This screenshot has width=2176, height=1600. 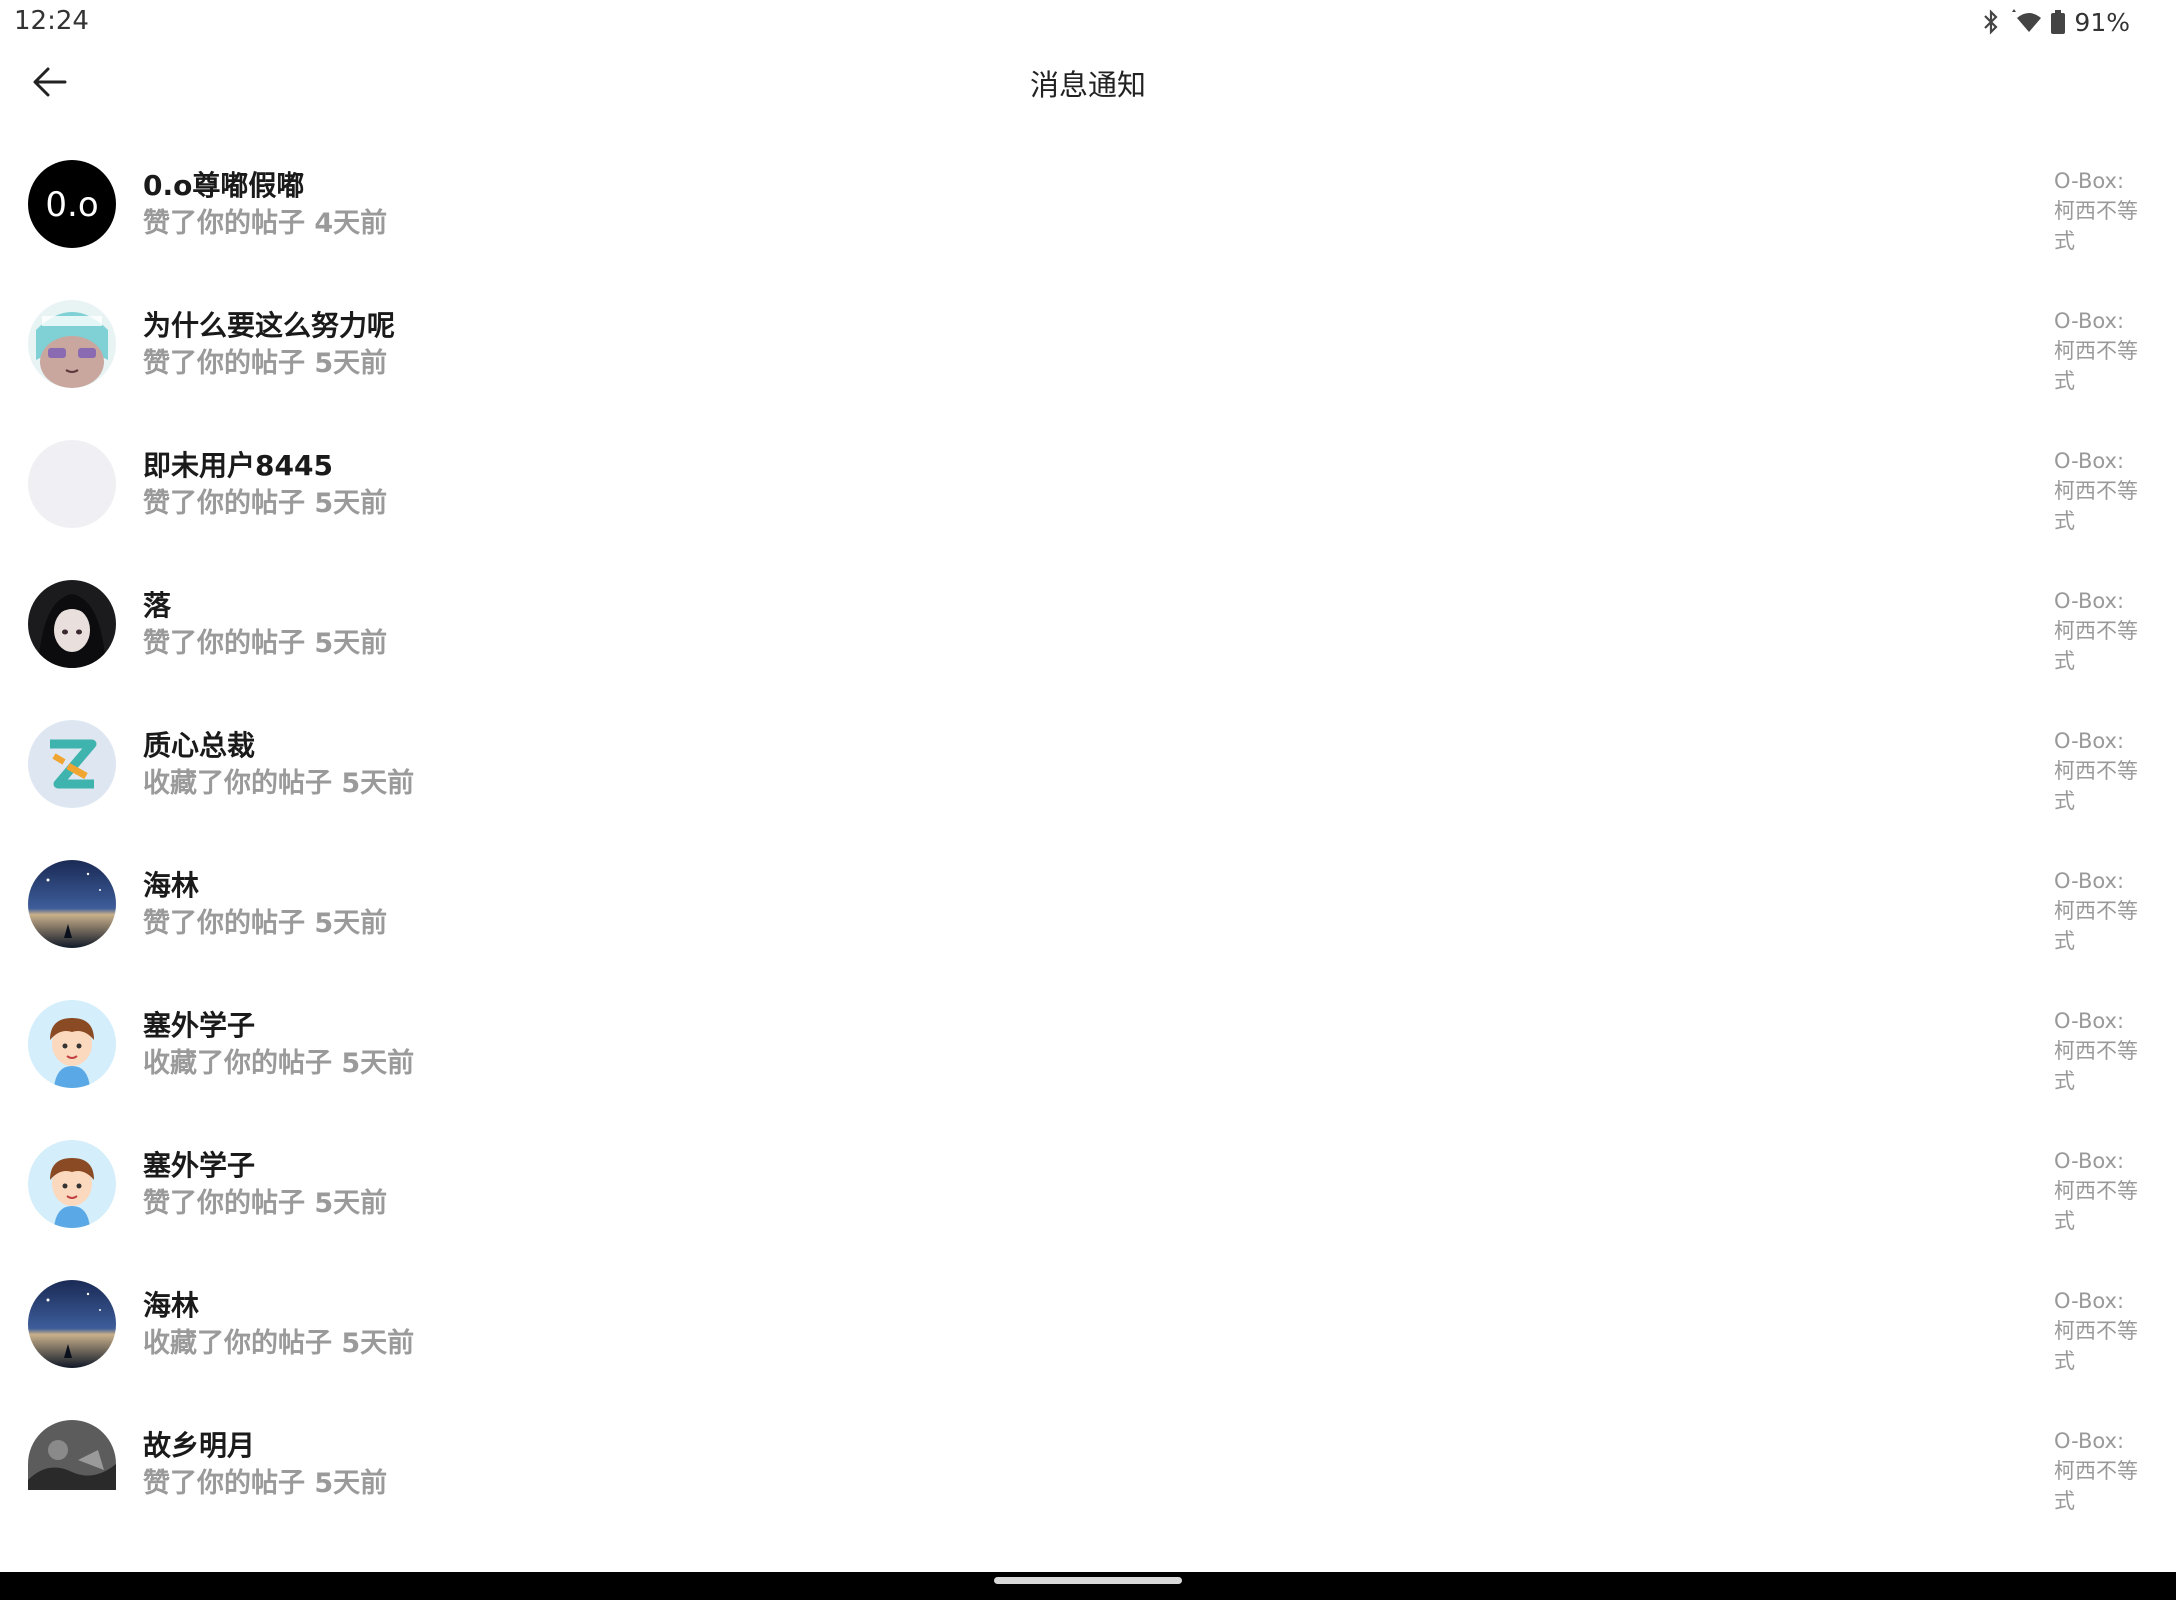 I want to click on battery-percent: 91%, so click(x=2102, y=22).